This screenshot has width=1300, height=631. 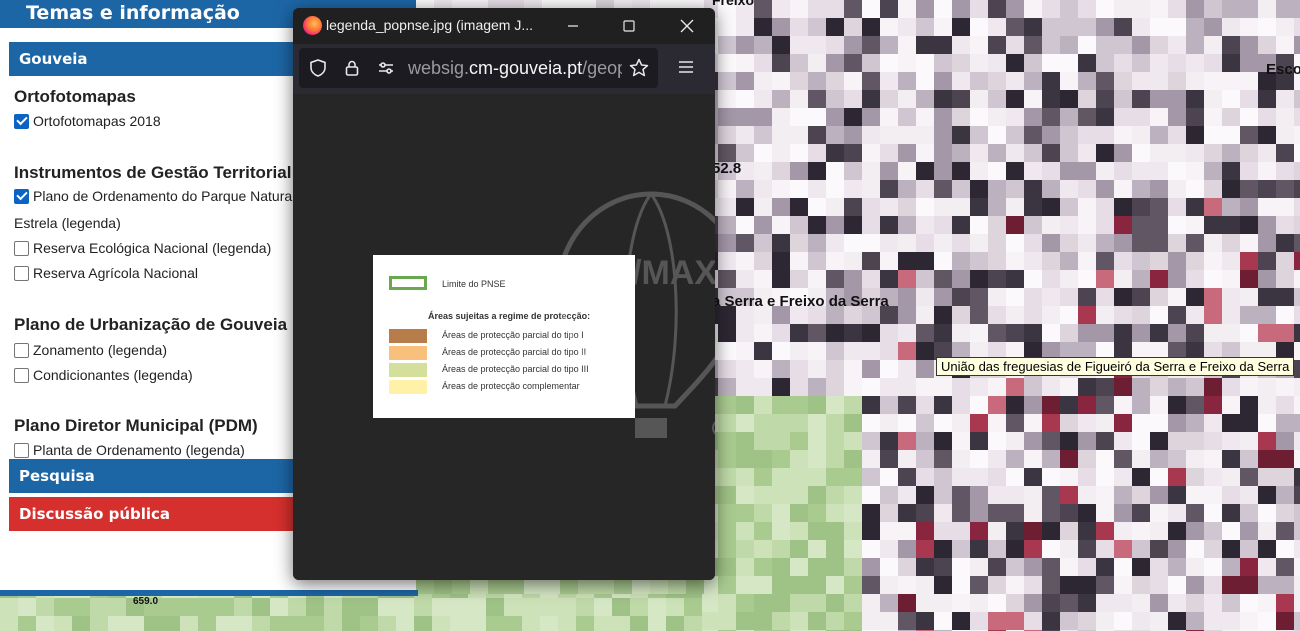 I want to click on map-label-elevation-bottom: 659.0, so click(x=146, y=601).